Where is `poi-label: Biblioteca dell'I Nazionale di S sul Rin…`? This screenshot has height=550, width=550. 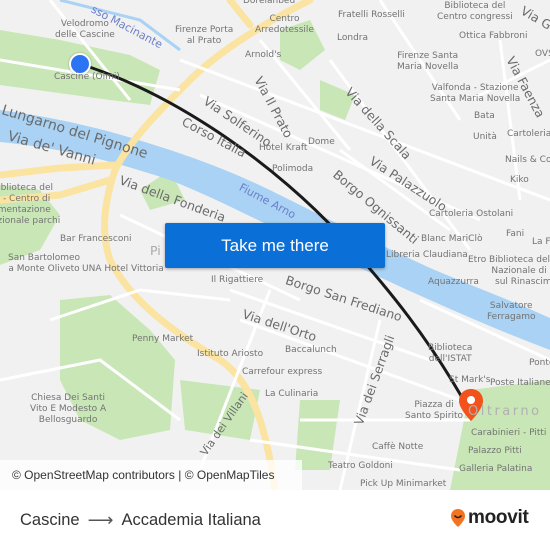 poi-label: Biblioteca dell'I Nazionale di S sul Rin… is located at coordinates (519, 271).